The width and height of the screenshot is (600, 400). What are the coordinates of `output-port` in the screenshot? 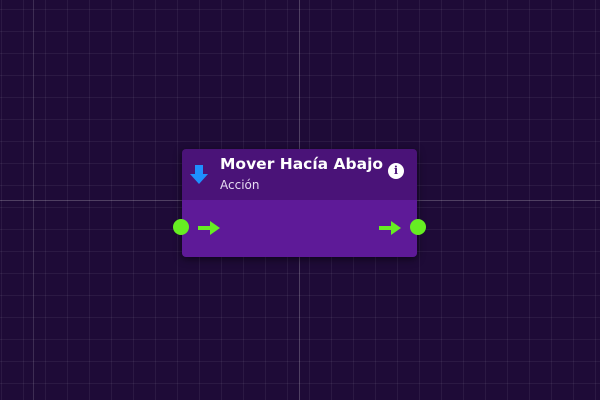 It's located at (418, 227).